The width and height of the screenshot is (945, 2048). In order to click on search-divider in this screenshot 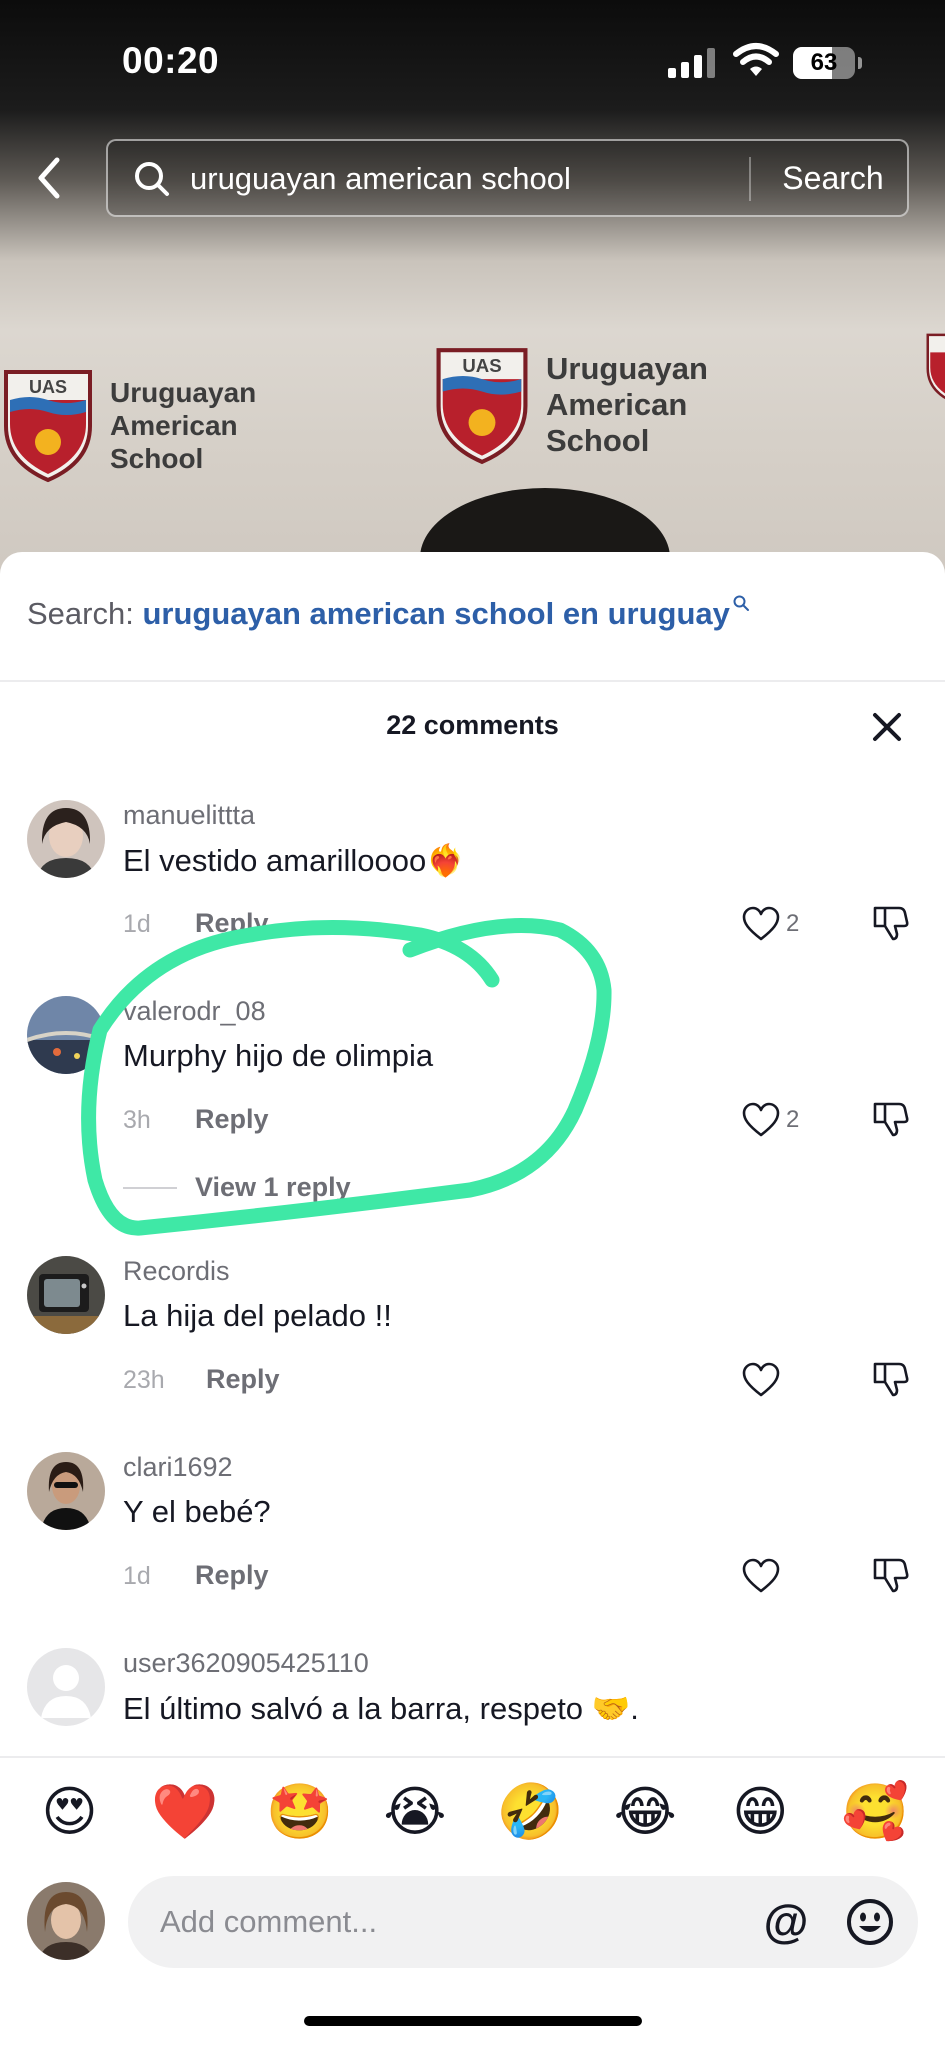, I will do `click(750, 179)`.